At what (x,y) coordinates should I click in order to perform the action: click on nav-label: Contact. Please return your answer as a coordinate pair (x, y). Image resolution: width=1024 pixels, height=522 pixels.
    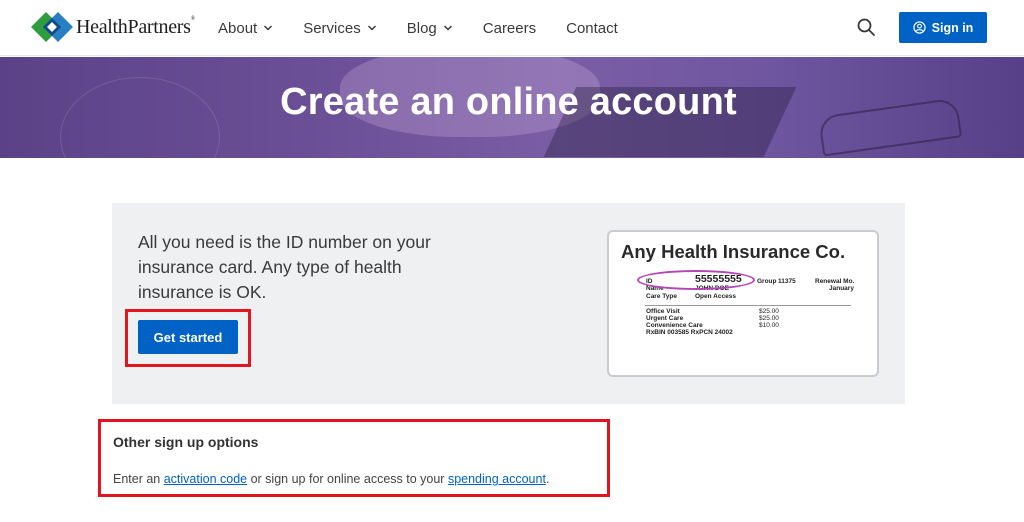
    Looking at the image, I should click on (592, 28).